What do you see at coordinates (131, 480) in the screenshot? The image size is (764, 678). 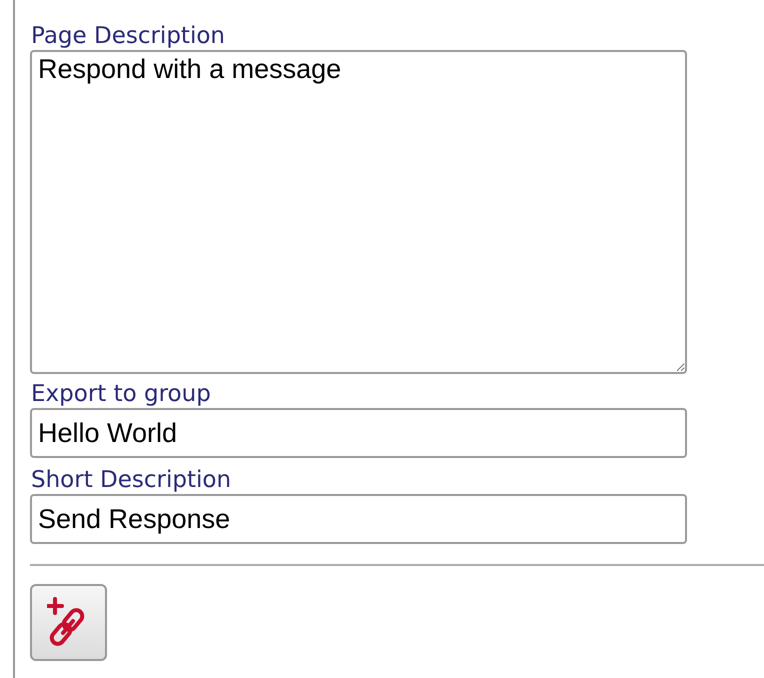 I see `field-label: Short Description` at bounding box center [131, 480].